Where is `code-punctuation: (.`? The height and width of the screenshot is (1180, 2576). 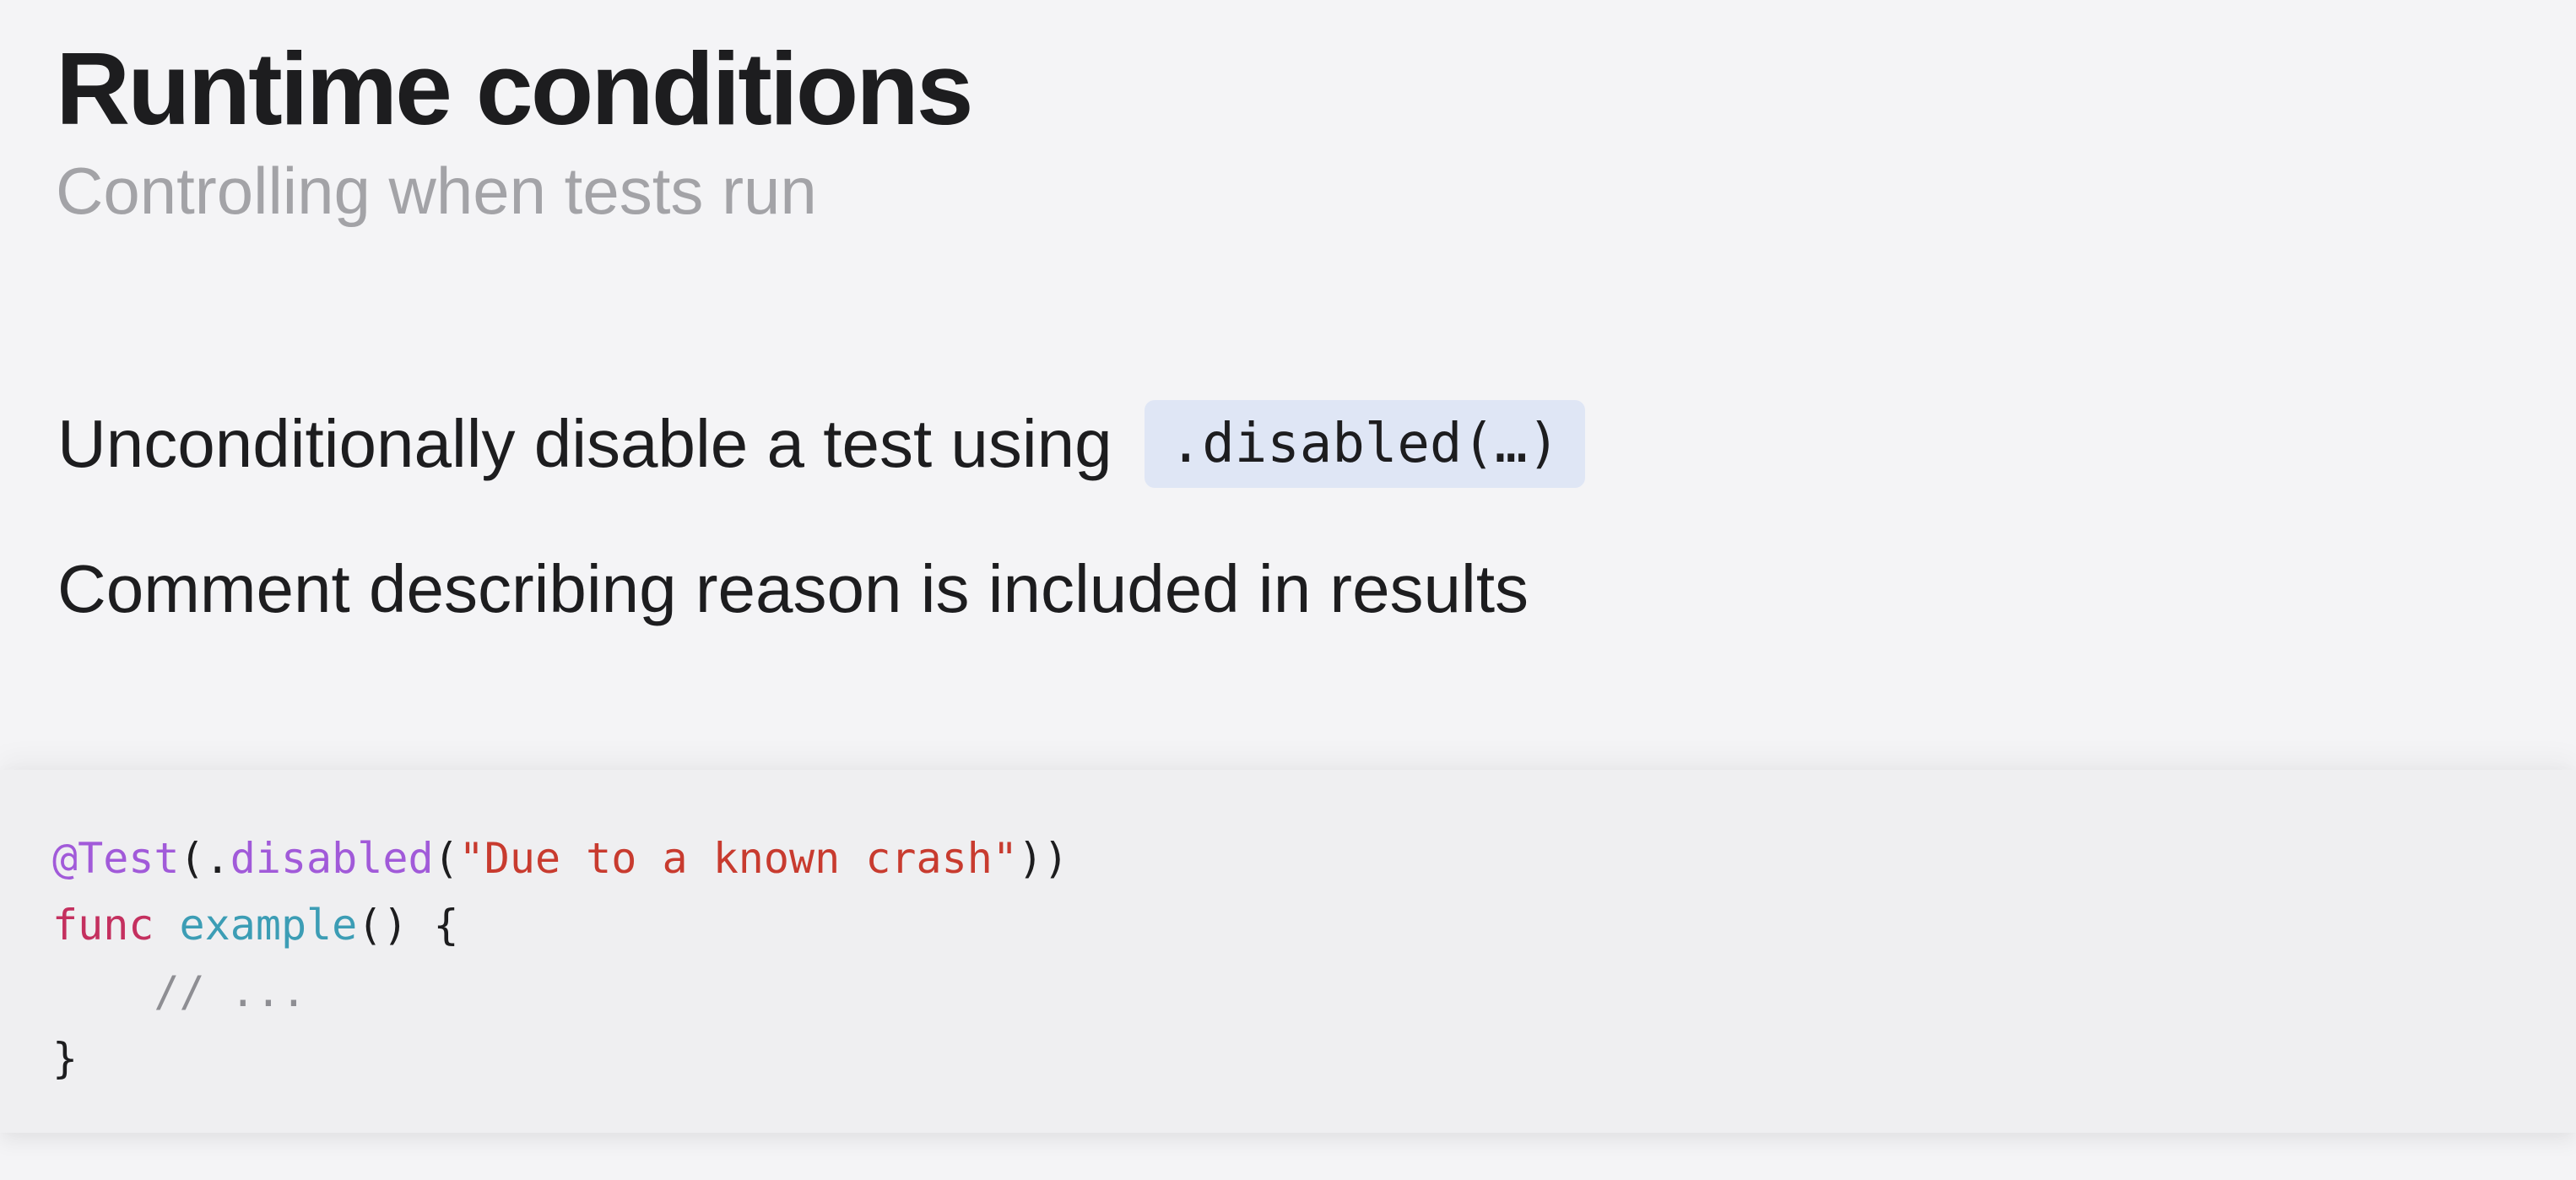
code-punctuation: (. is located at coordinates (204, 859).